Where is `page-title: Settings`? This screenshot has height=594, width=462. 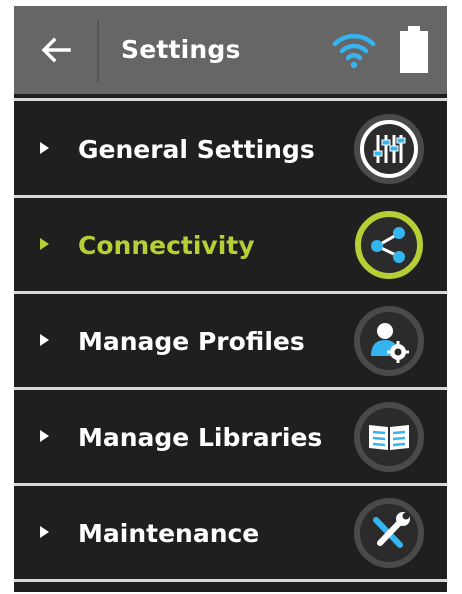 page-title: Settings is located at coordinates (181, 49).